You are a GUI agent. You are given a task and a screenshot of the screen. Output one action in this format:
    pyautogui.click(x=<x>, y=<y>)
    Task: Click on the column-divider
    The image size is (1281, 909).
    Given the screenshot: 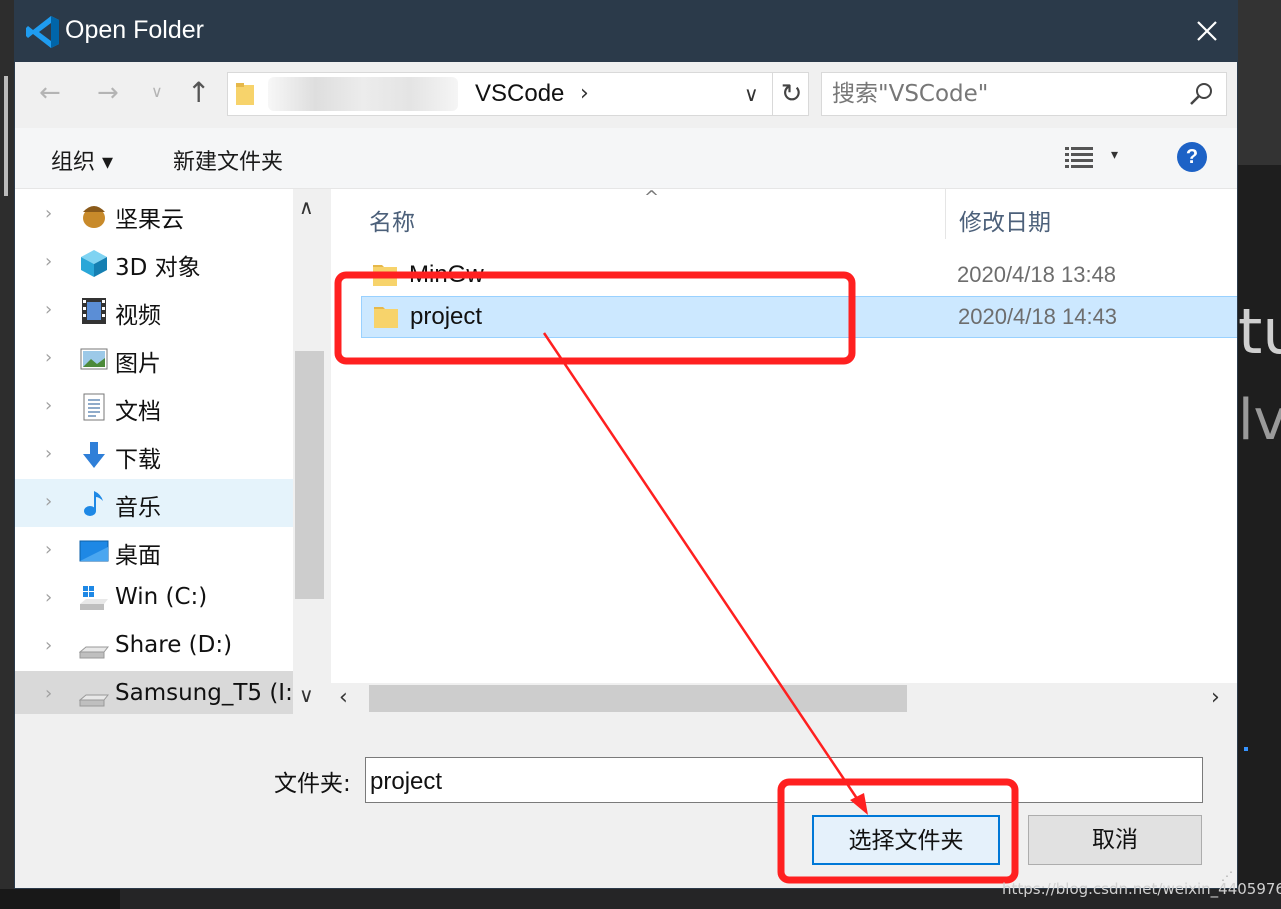 What is the action you would take?
    pyautogui.click(x=945, y=214)
    